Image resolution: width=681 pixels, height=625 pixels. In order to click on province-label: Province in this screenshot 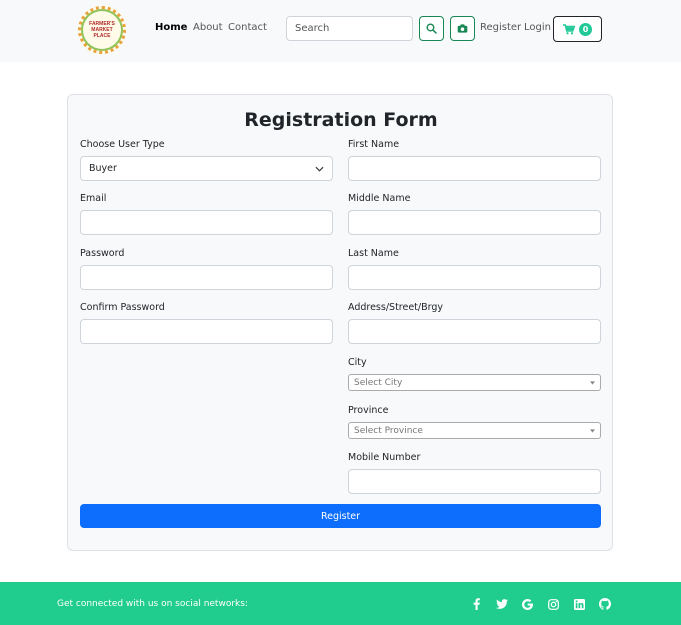, I will do `click(368, 410)`.